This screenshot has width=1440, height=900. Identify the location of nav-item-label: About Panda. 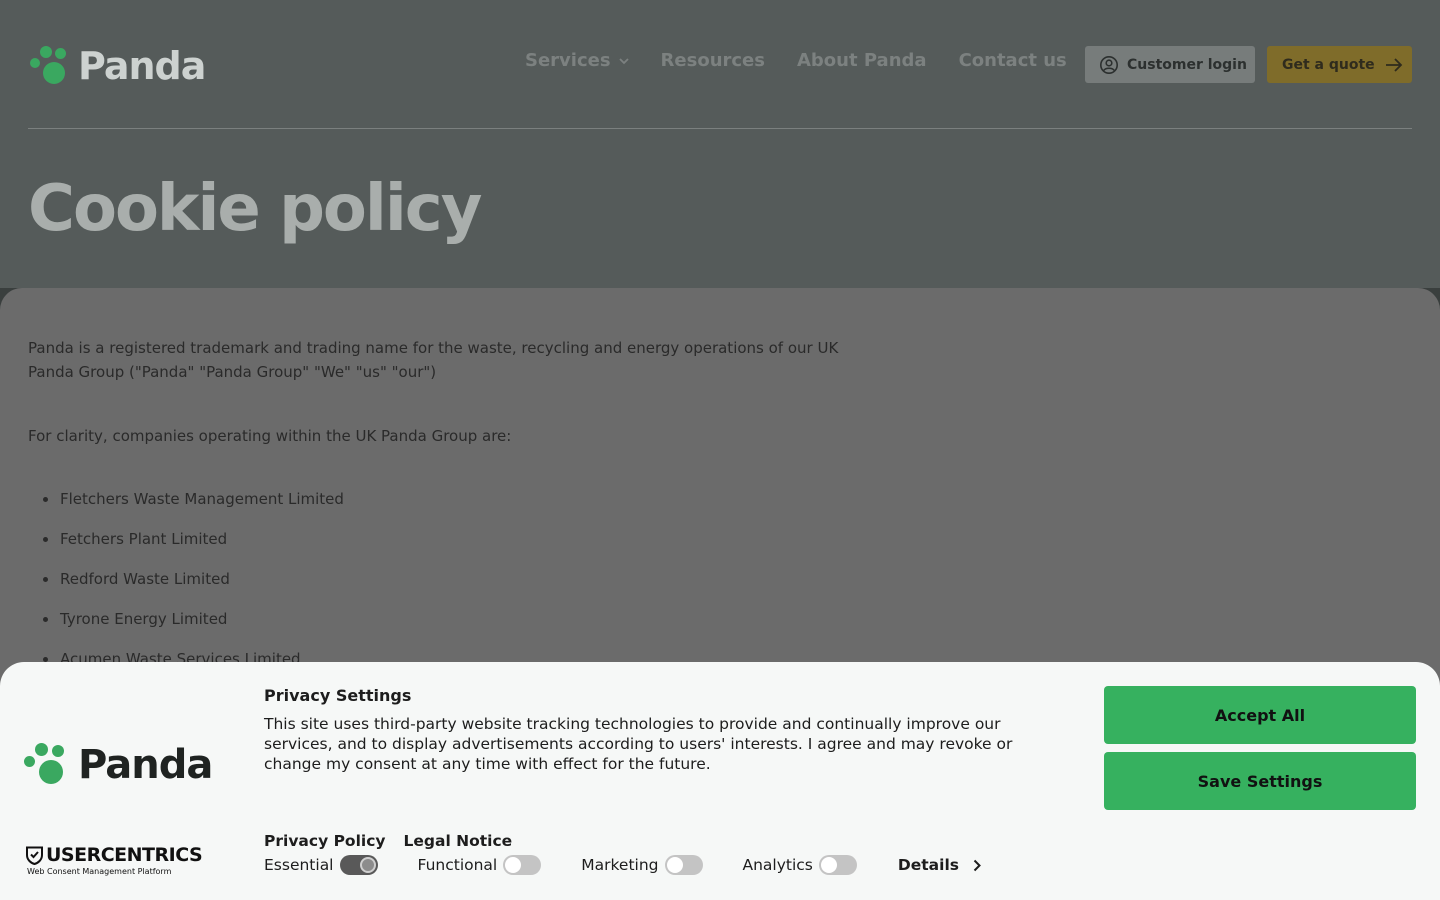
(861, 60).